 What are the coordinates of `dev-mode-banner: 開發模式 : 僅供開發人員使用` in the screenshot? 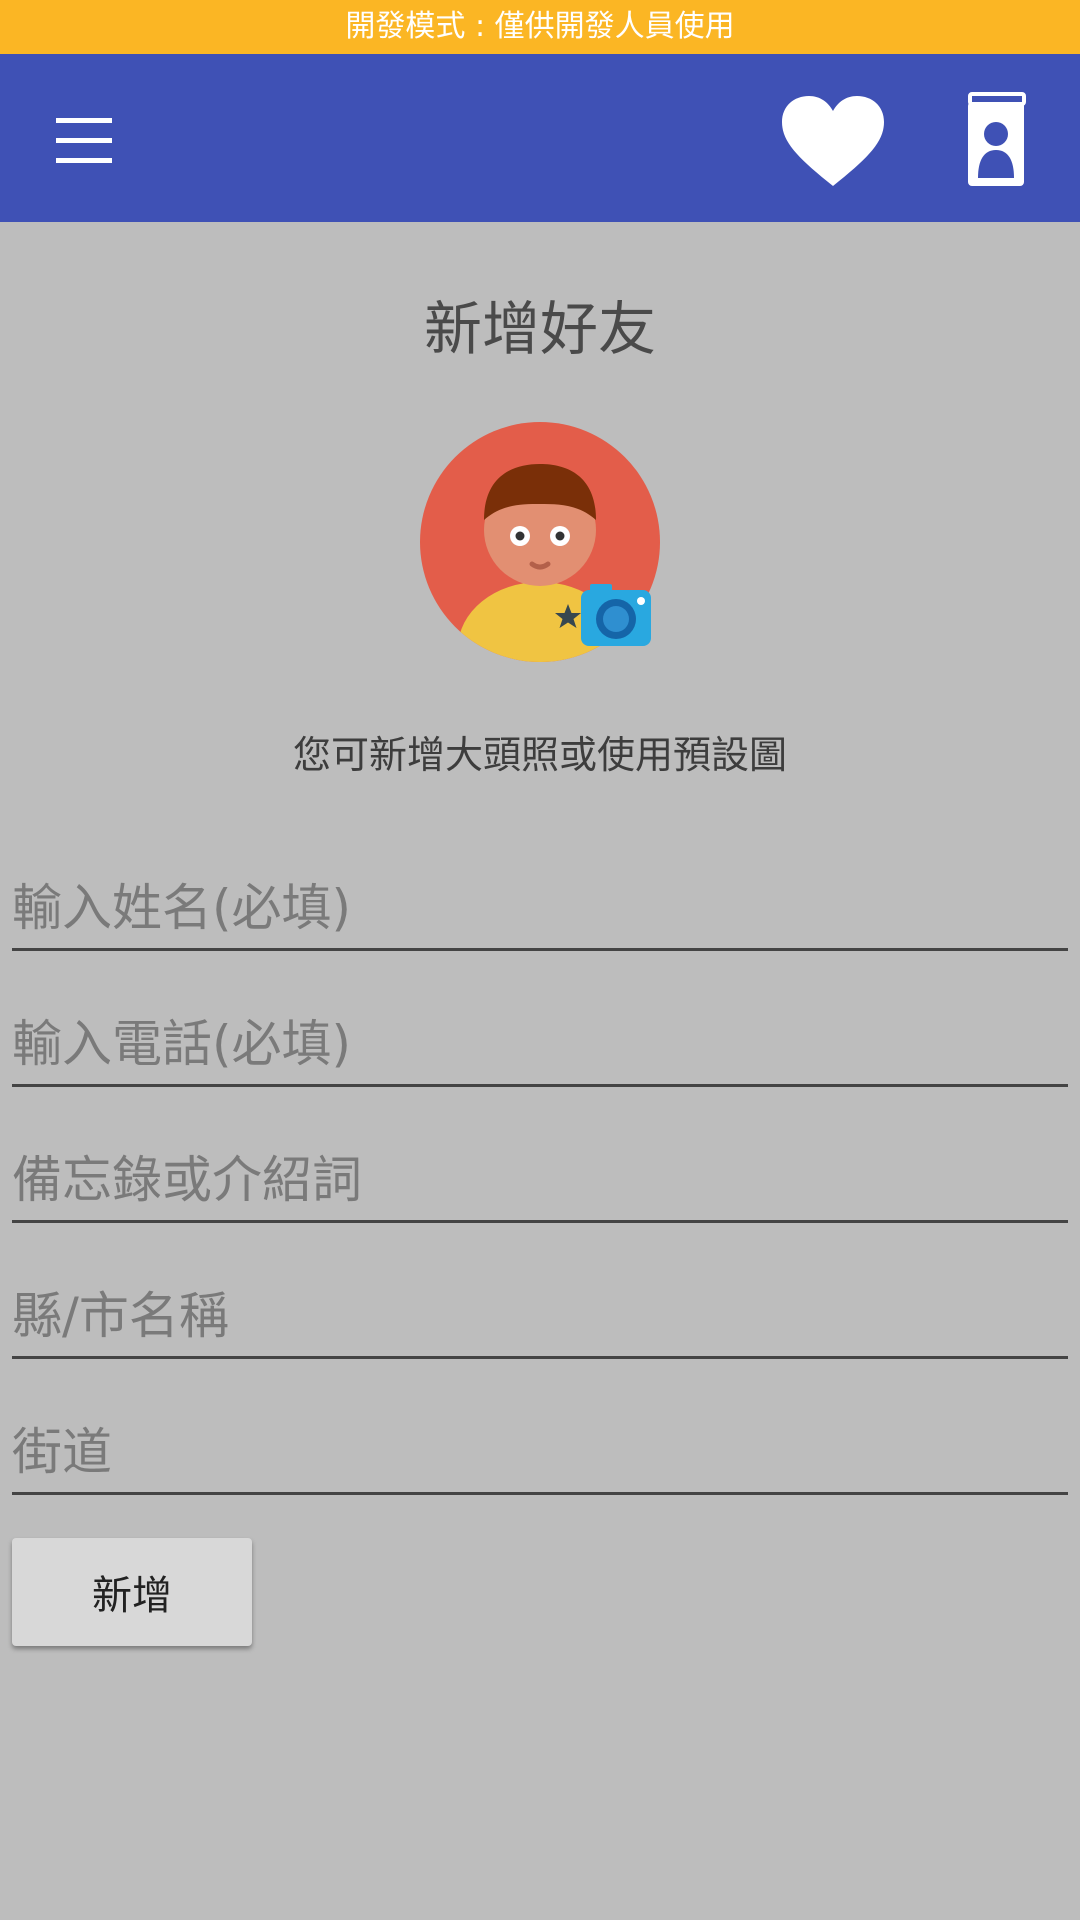 It's located at (540, 27).